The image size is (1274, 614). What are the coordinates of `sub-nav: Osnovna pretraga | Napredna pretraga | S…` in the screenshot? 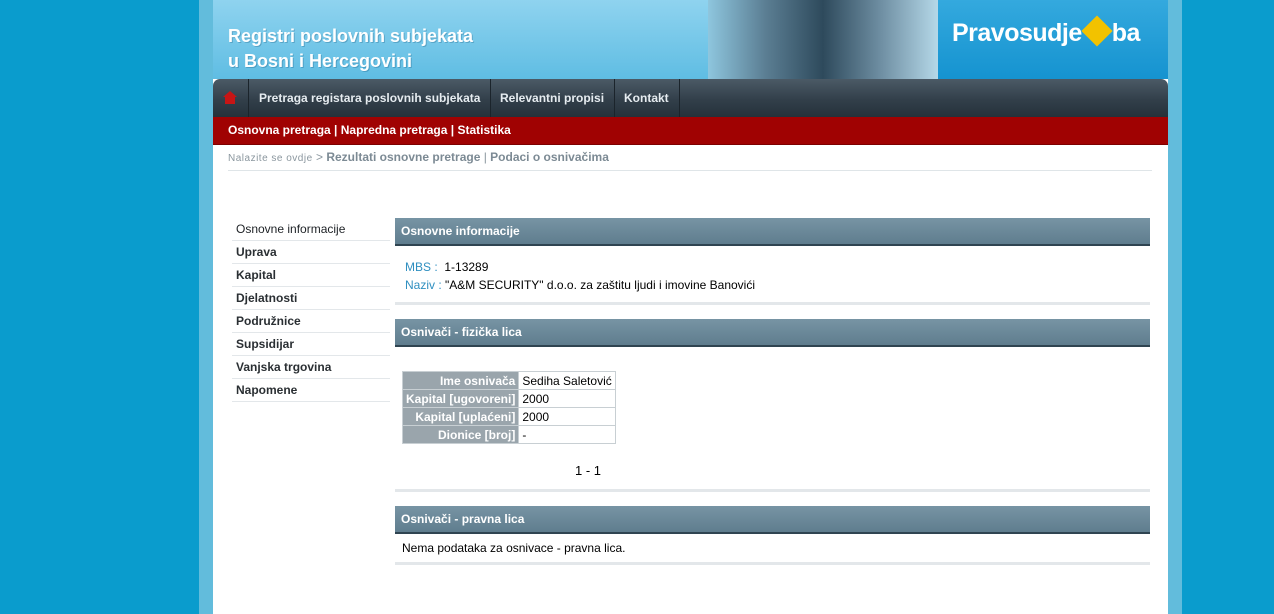 It's located at (690, 131).